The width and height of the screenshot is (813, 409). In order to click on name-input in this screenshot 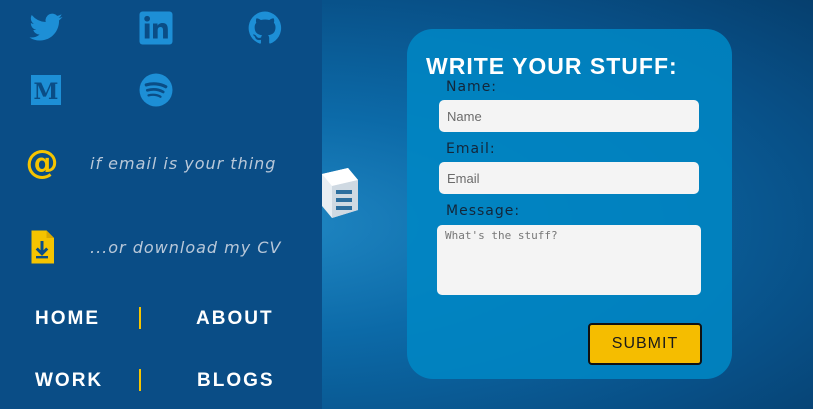, I will do `click(569, 116)`.